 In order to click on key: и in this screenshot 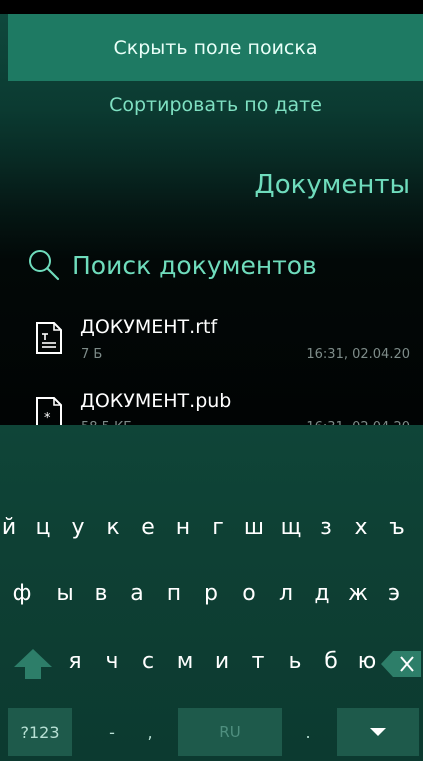, I will do `click(222, 661)`.